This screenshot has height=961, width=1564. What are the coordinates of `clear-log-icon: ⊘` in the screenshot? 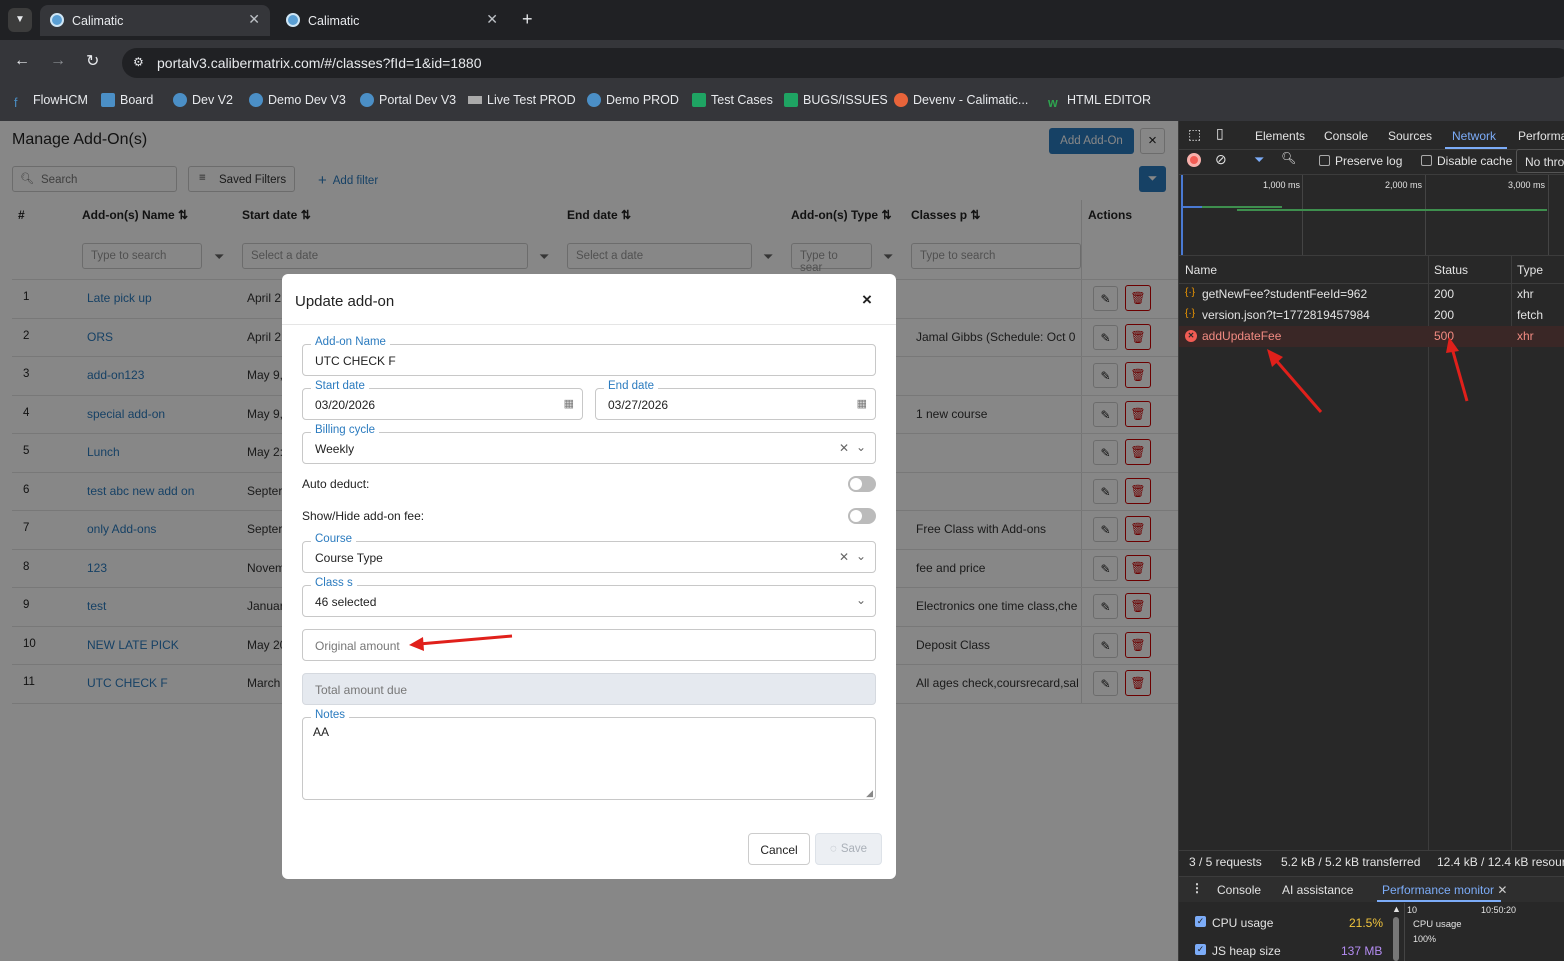 It's located at (1221, 159).